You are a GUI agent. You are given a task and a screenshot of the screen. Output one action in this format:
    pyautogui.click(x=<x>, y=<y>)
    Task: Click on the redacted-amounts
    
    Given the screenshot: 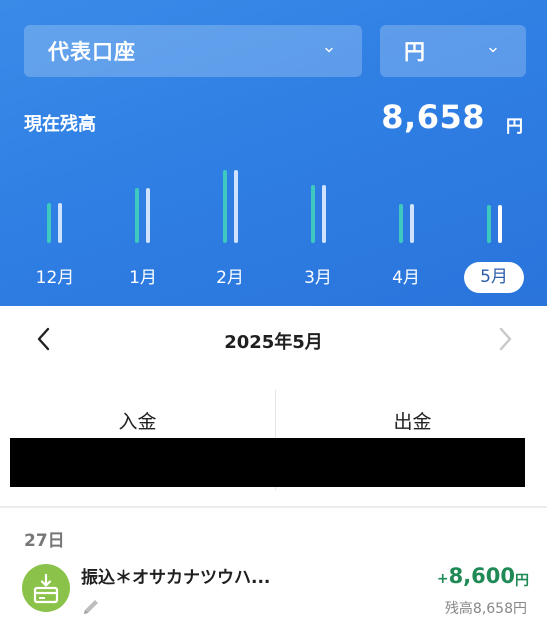 What is the action you would take?
    pyautogui.click(x=267, y=462)
    